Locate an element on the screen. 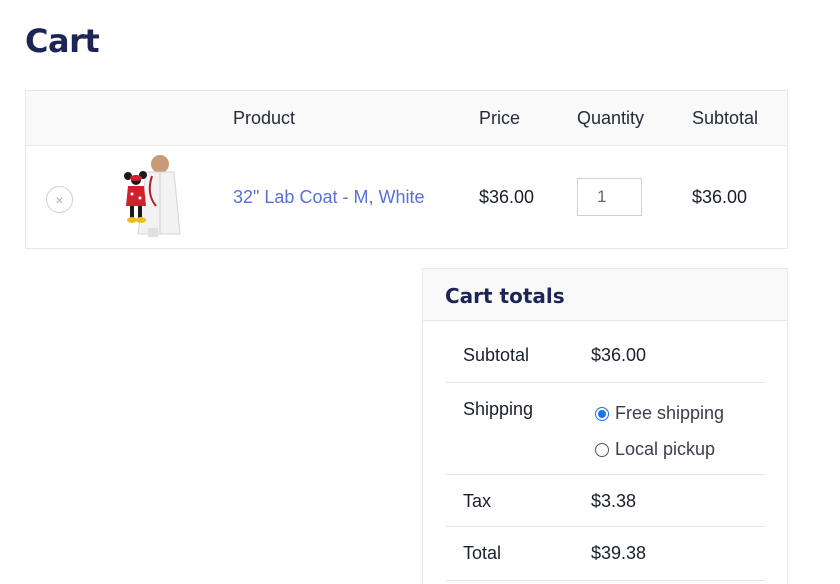  radio-free-shipping is located at coordinates (602, 413).